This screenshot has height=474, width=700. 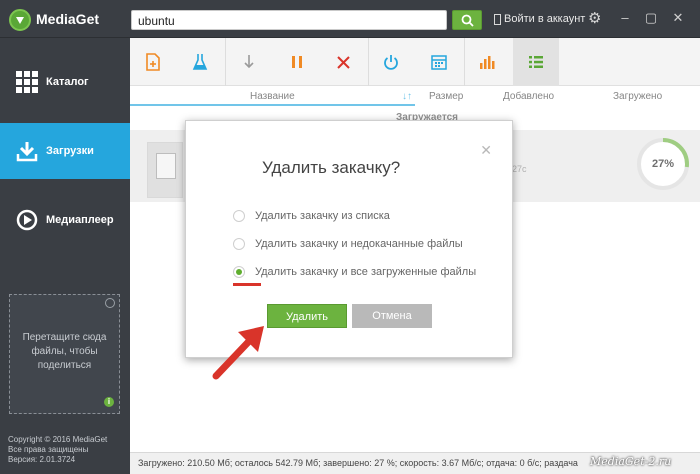 I want to click on version-line: Версия: 2.01.3724, so click(x=42, y=459).